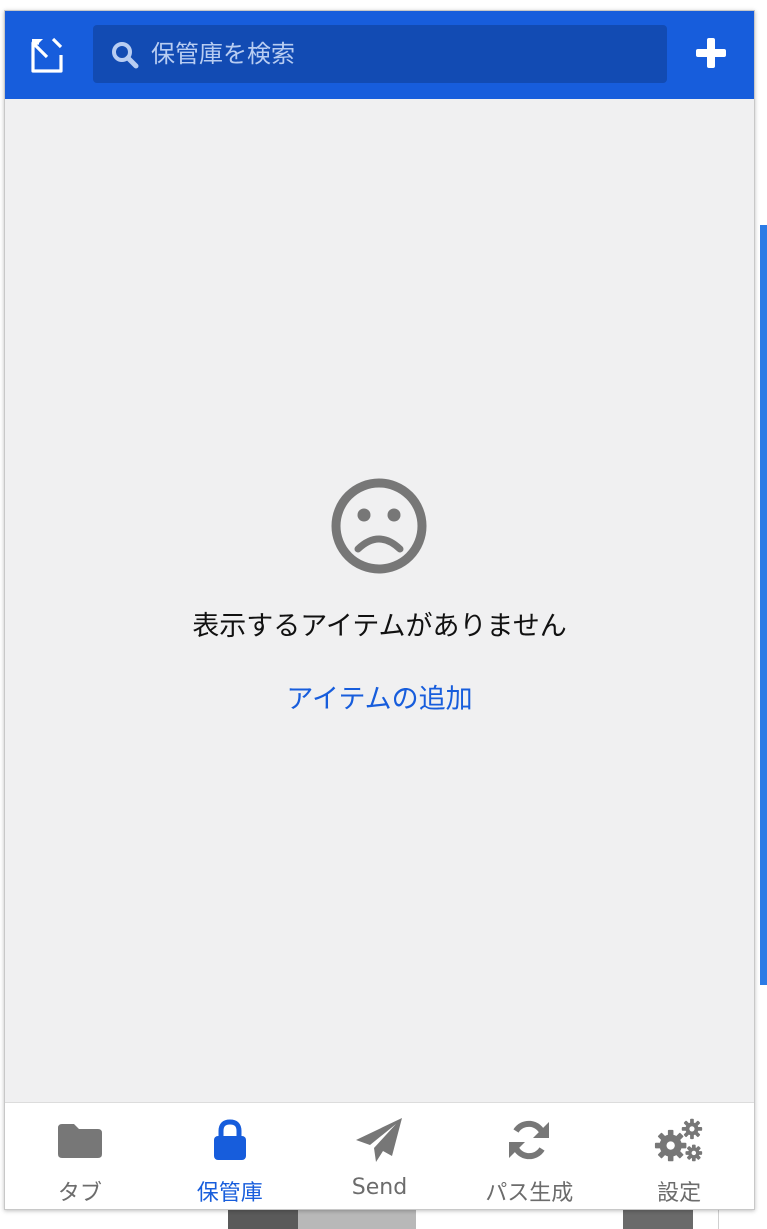 The height and width of the screenshot is (1229, 767). What do you see at coordinates (379, 626) in the screenshot?
I see `empty-state-message: 表示するアイテムがありません` at bounding box center [379, 626].